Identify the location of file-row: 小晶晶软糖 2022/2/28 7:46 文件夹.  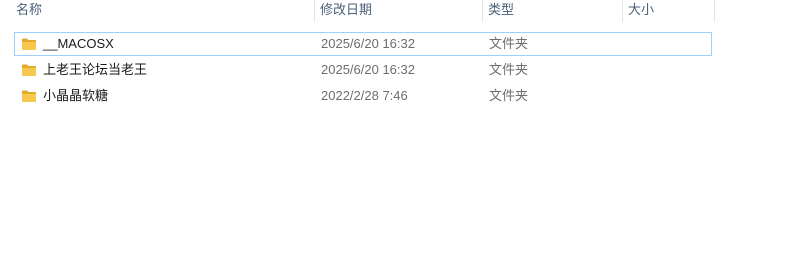
(363, 96).